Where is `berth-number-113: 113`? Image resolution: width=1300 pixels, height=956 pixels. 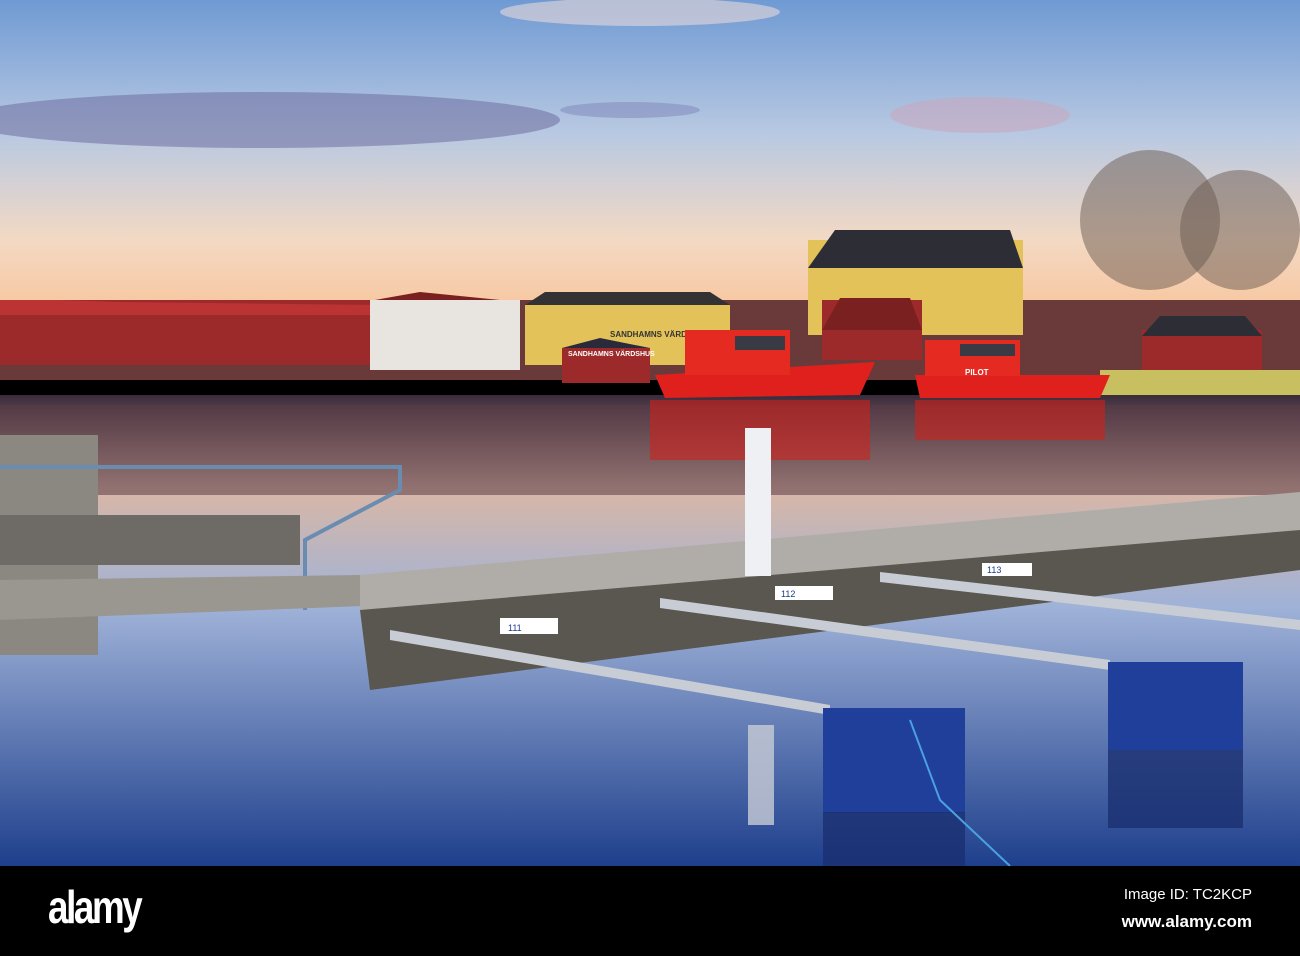 berth-number-113: 113 is located at coordinates (994, 570).